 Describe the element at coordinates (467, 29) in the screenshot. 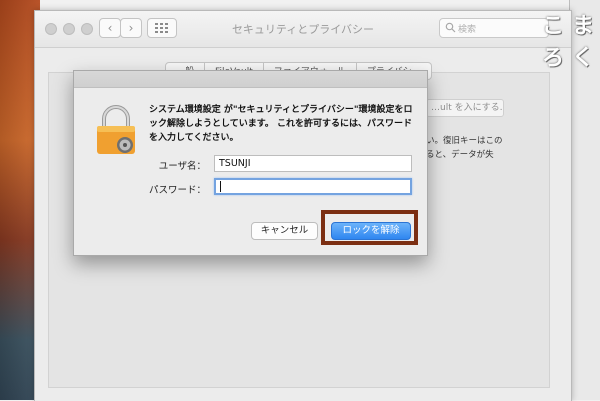

I see `search-placeholder: 検索` at that location.